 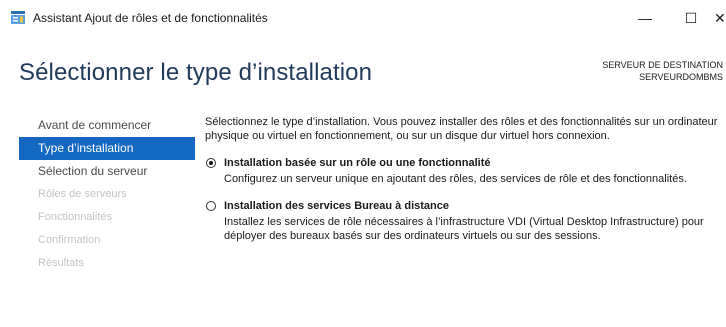 What do you see at coordinates (681, 77) in the screenshot?
I see `destination-server-name: SERVEURDOMBMS` at bounding box center [681, 77].